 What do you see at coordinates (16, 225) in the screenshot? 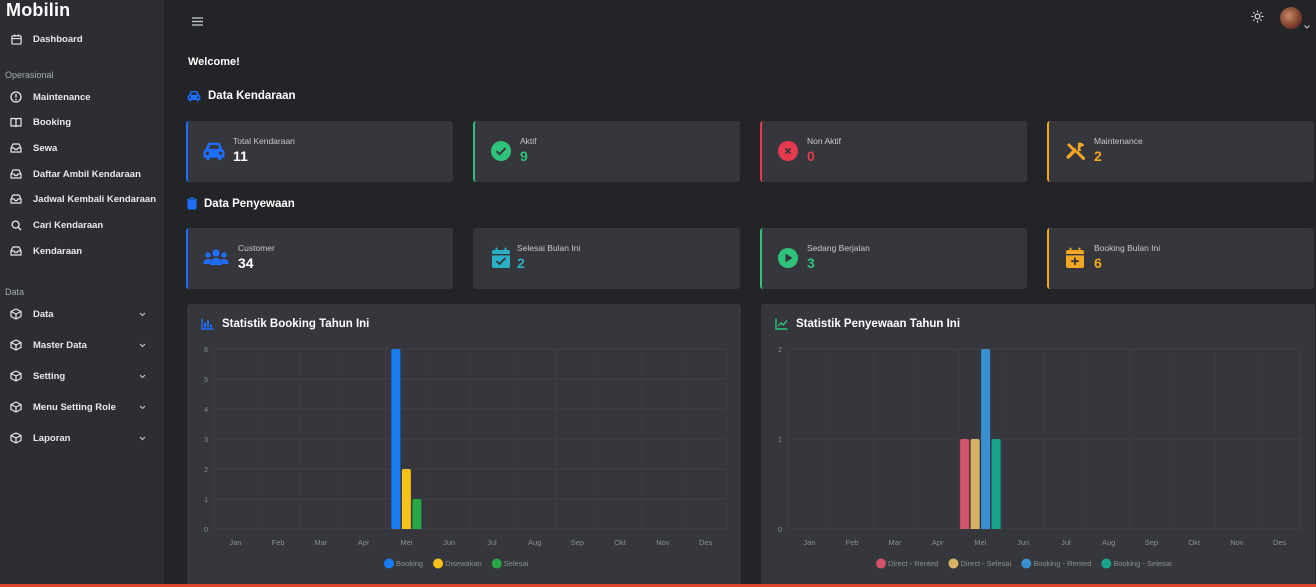
I see `search-icon` at bounding box center [16, 225].